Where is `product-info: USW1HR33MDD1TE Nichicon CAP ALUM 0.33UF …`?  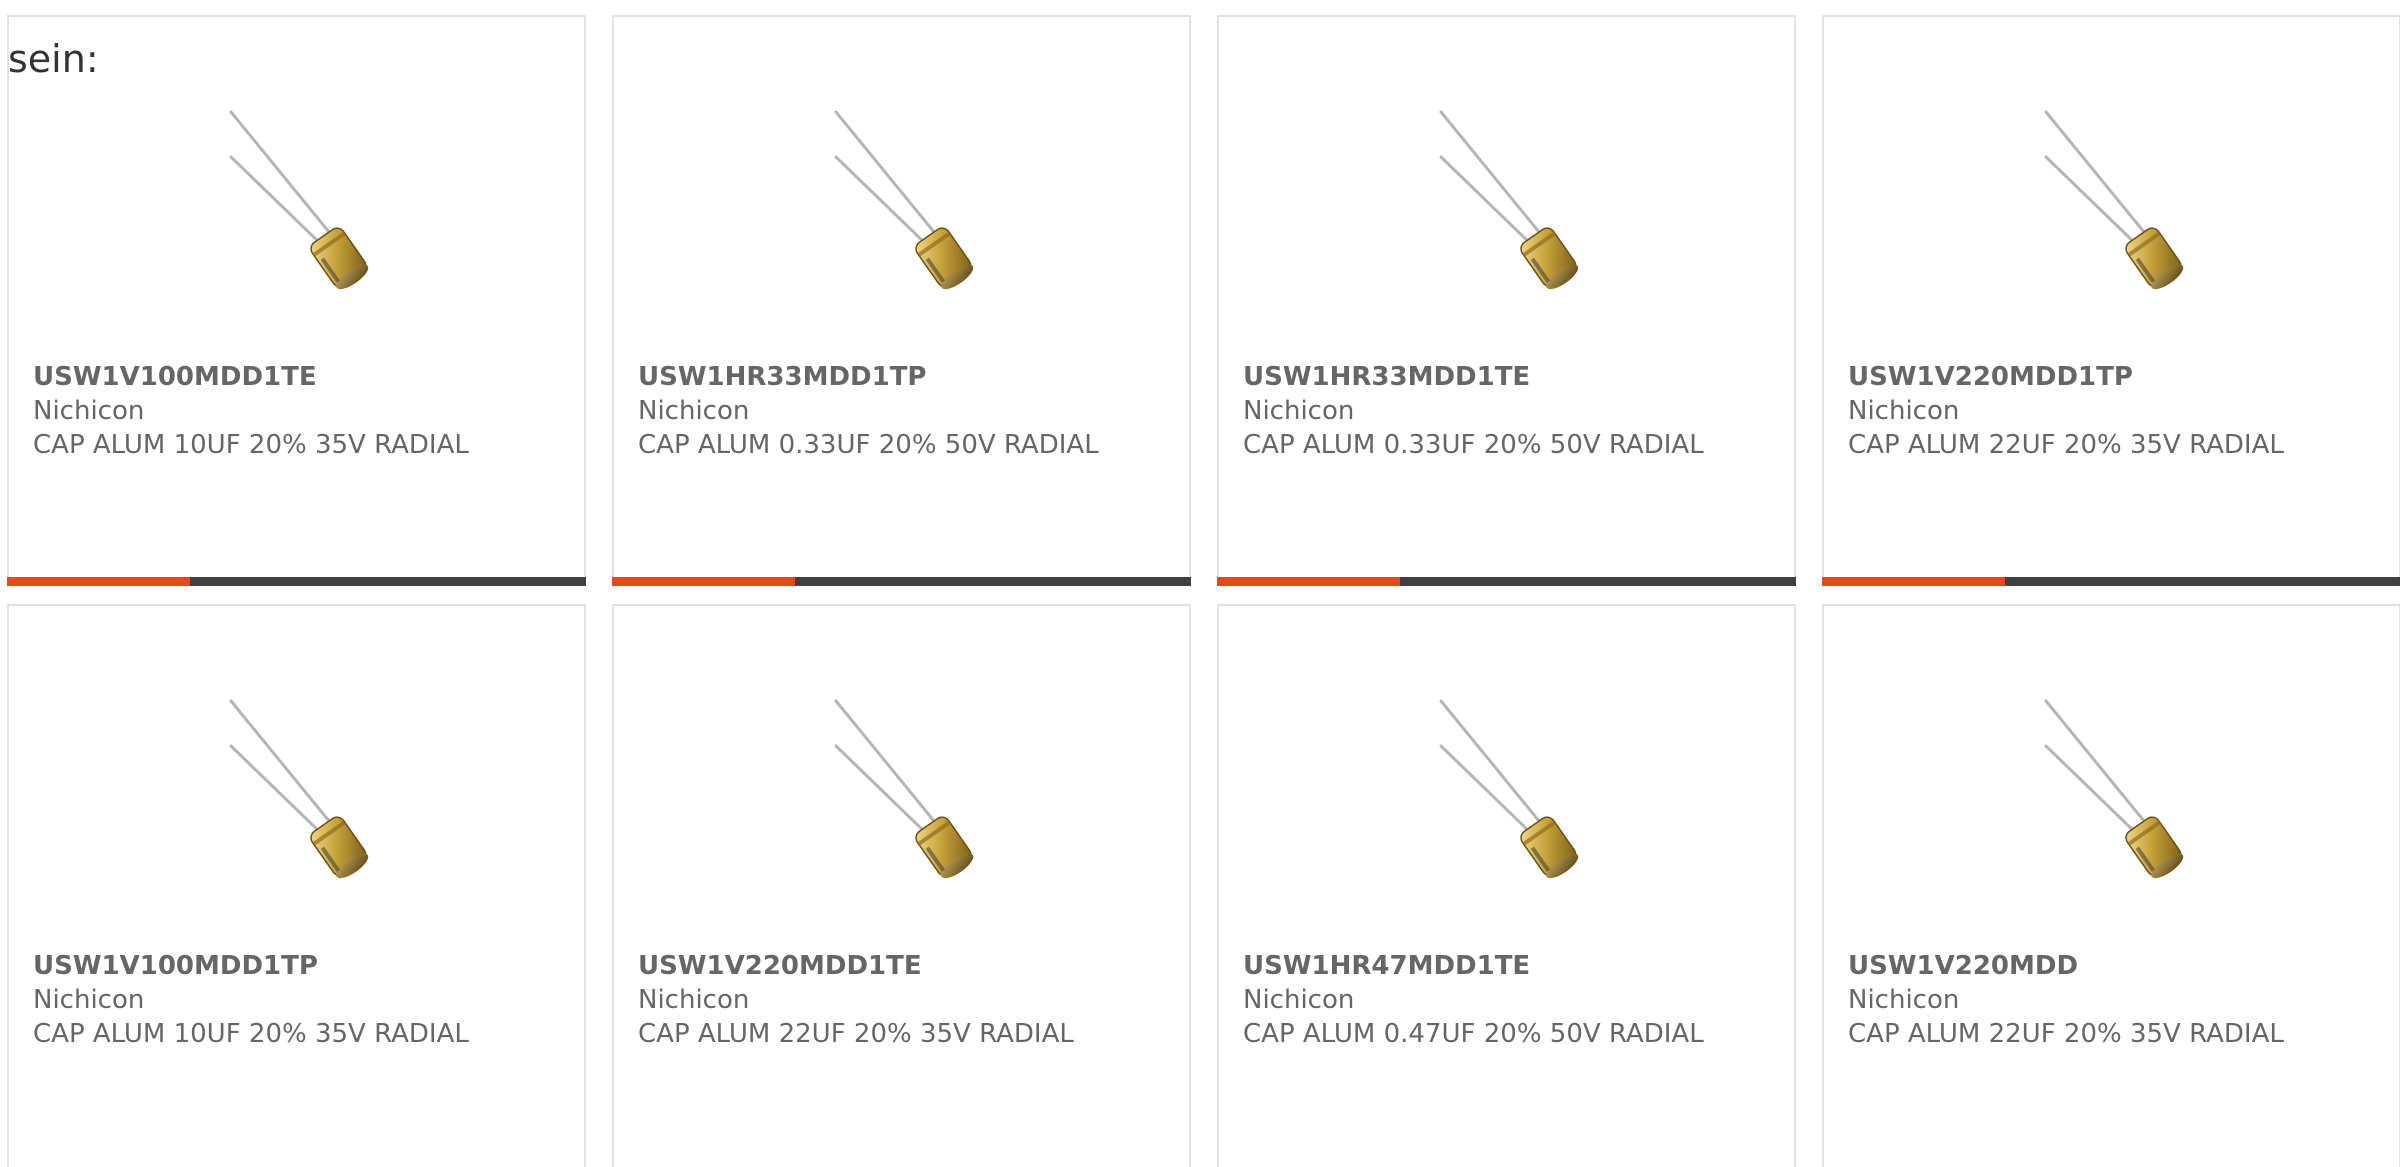
product-info: USW1HR33MDD1TE Nichicon CAP ALUM 0.33UF … is located at coordinates (1513, 411).